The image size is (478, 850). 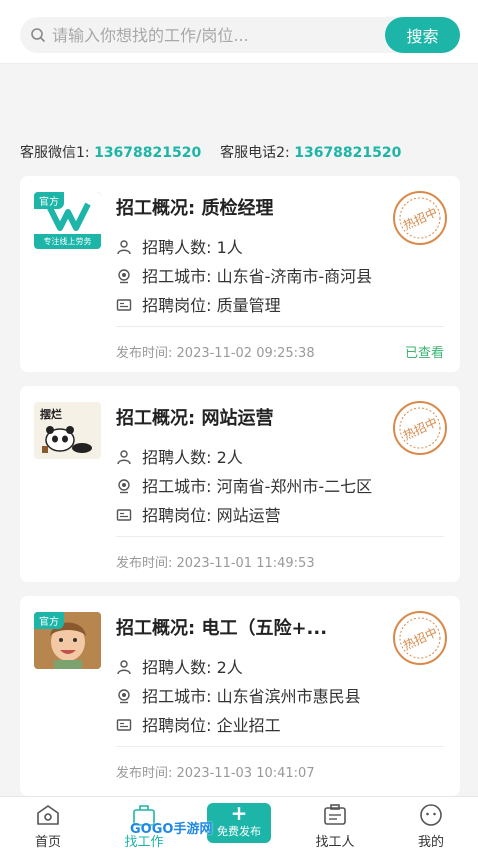 What do you see at coordinates (67, 640) in the screenshot?
I see `company-logo: 官方` at bounding box center [67, 640].